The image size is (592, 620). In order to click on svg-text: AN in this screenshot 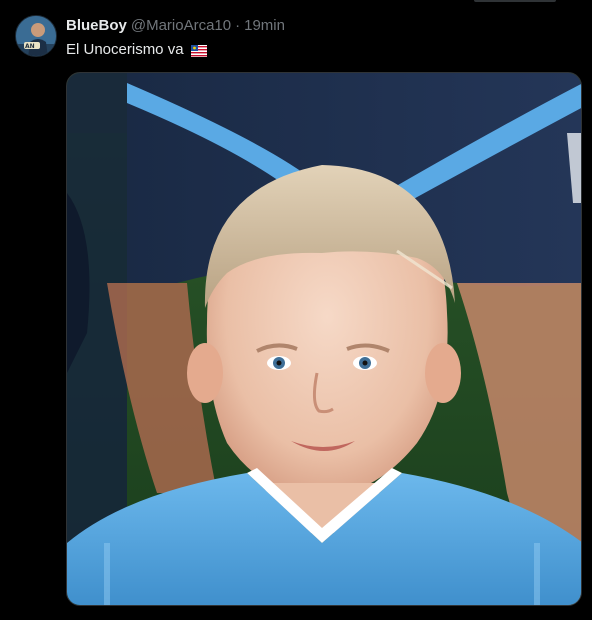, I will do `click(30, 46)`.